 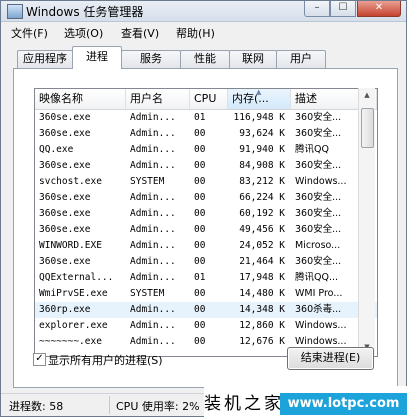 What do you see at coordinates (379, 9) in the screenshot?
I see `close-button: ✕` at bounding box center [379, 9].